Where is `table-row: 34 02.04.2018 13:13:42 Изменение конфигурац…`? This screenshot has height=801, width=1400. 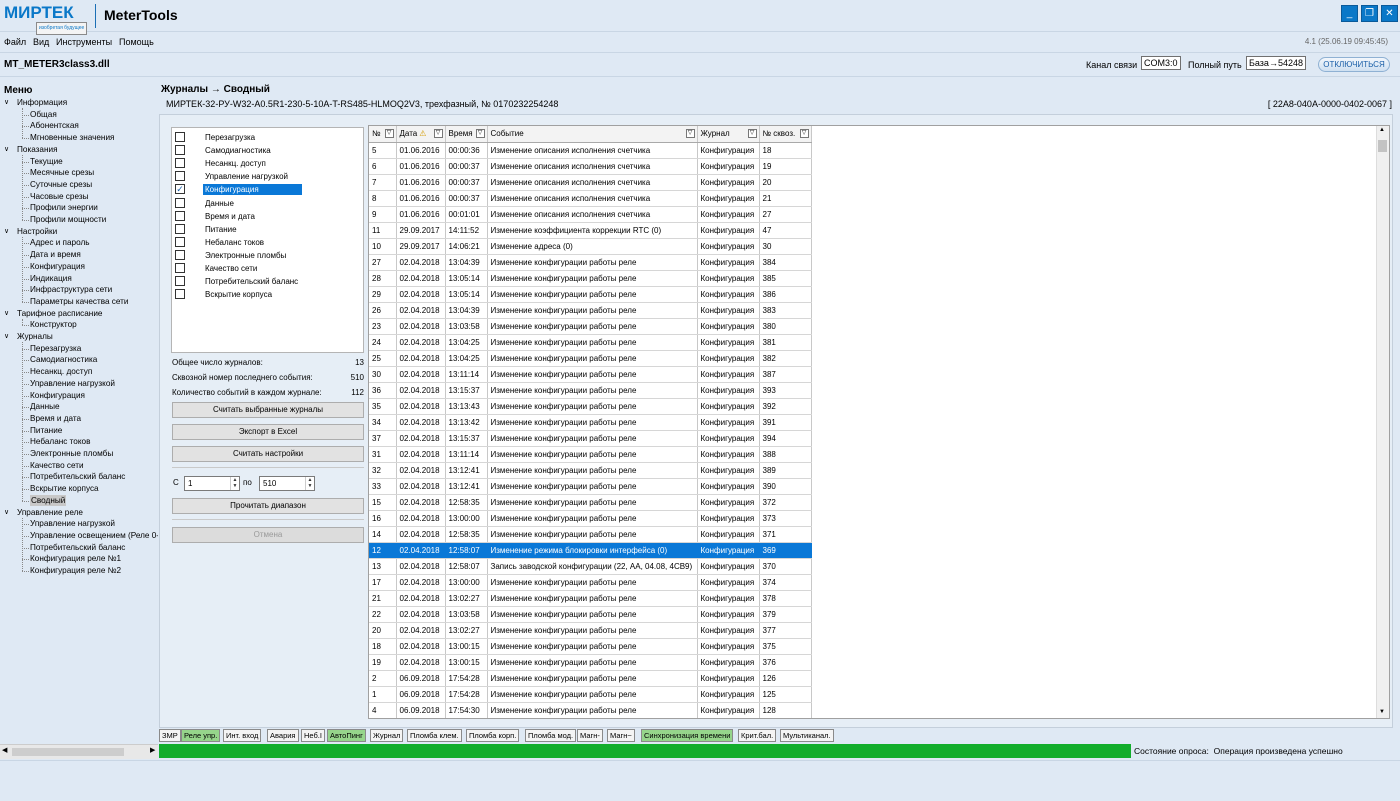
table-row: 34 02.04.2018 13:13:42 Изменение конфигурац… is located at coordinates (590, 422).